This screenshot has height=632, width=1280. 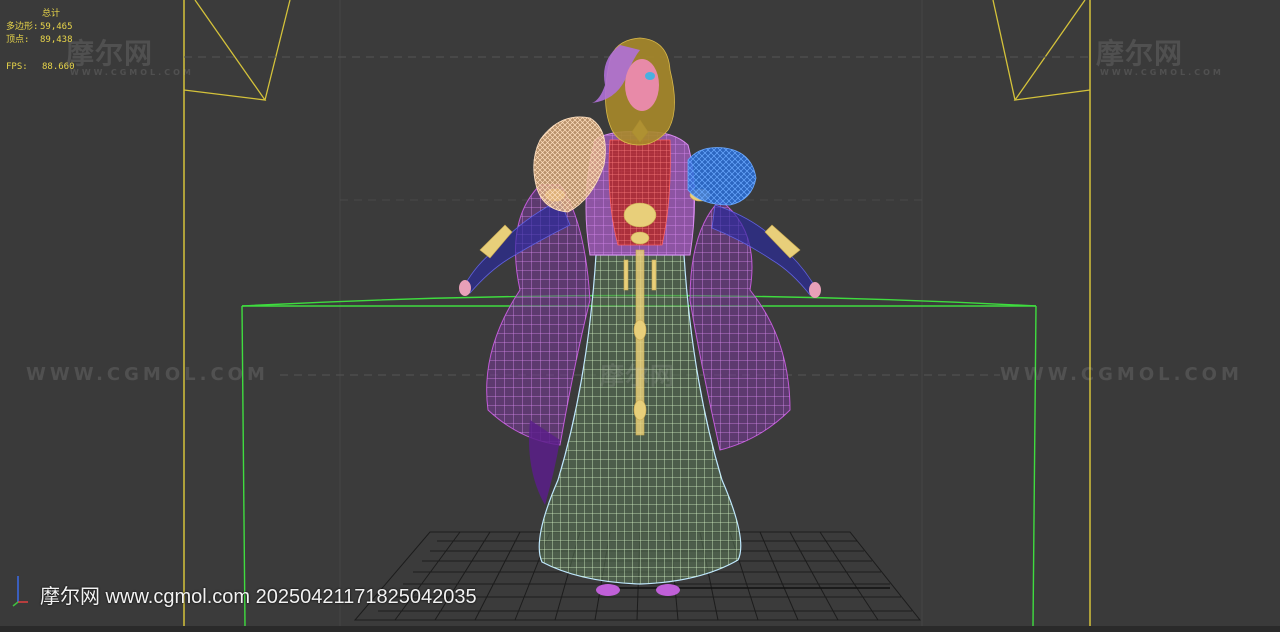 What do you see at coordinates (608, 590) in the screenshot?
I see `foot-left` at bounding box center [608, 590].